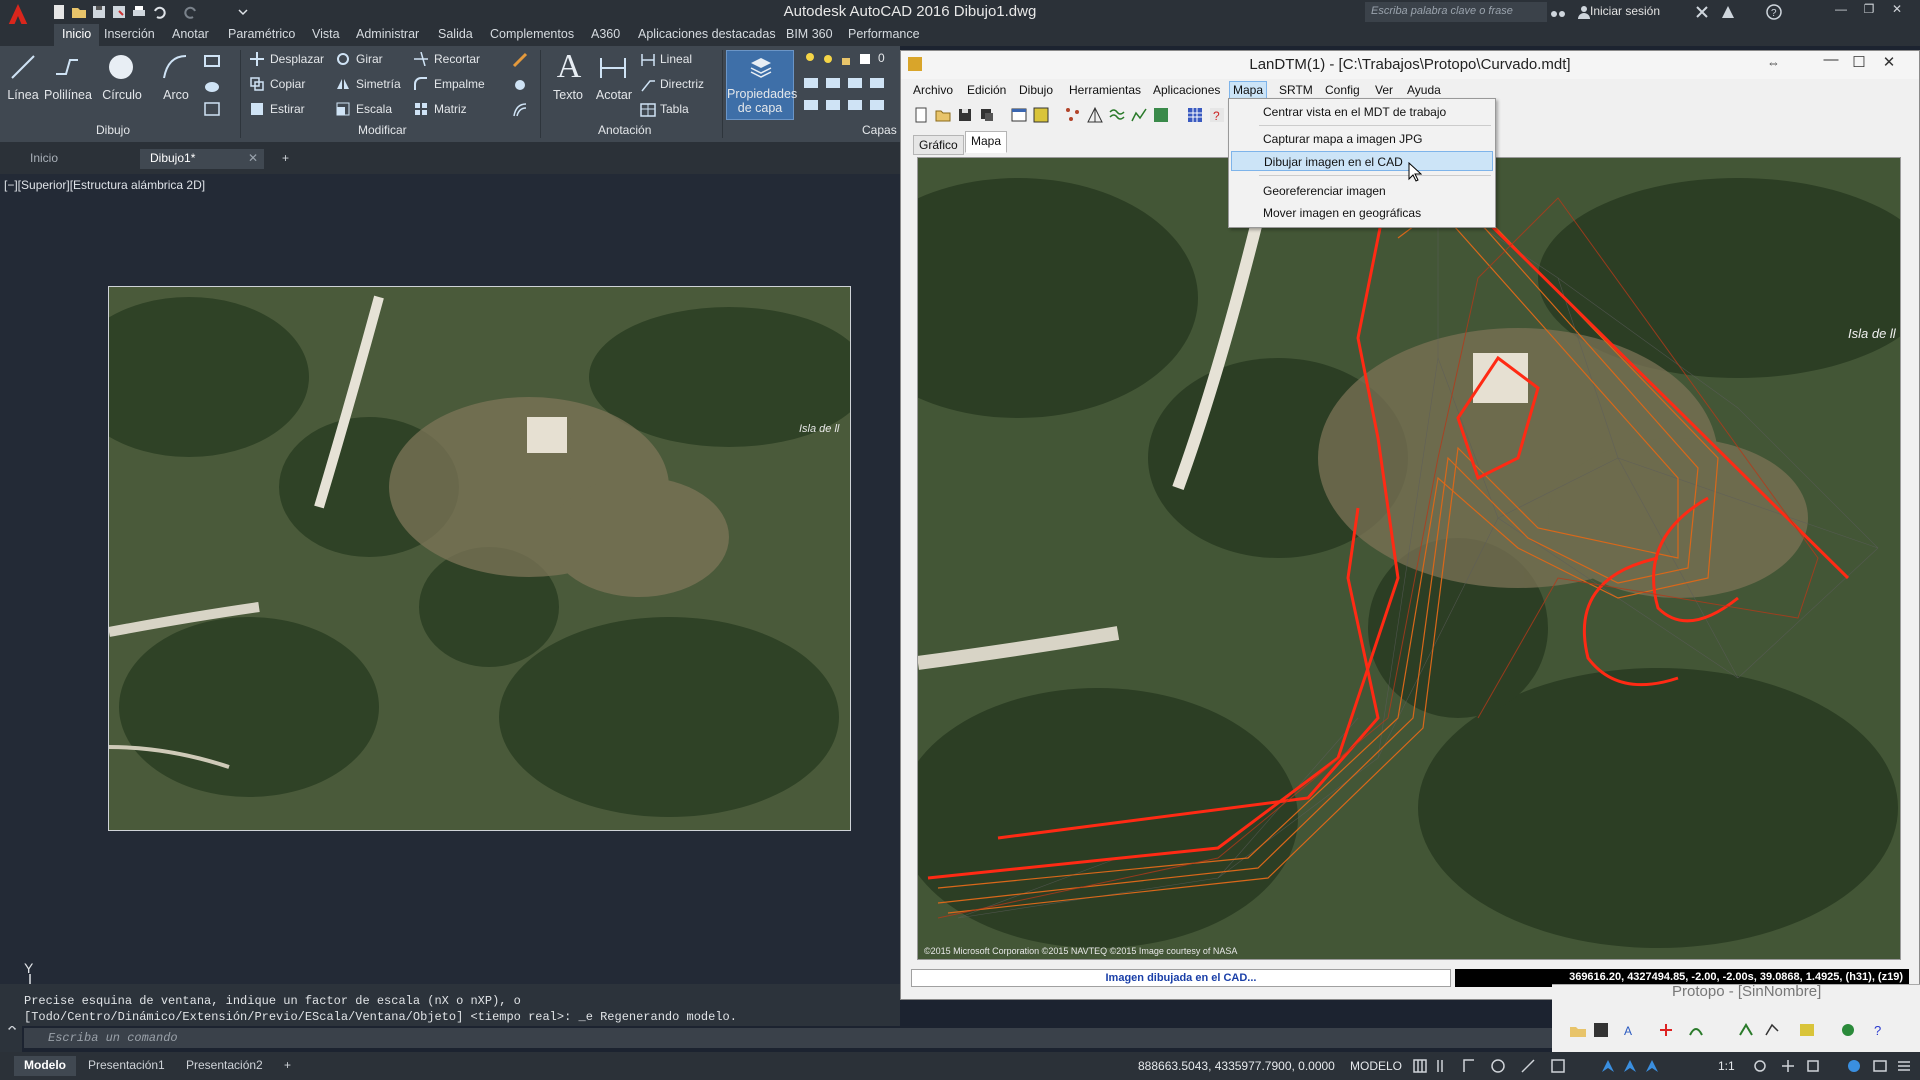  What do you see at coordinates (1456, 12) in the screenshot?
I see `search-input: Escriba palabra clave o frase` at bounding box center [1456, 12].